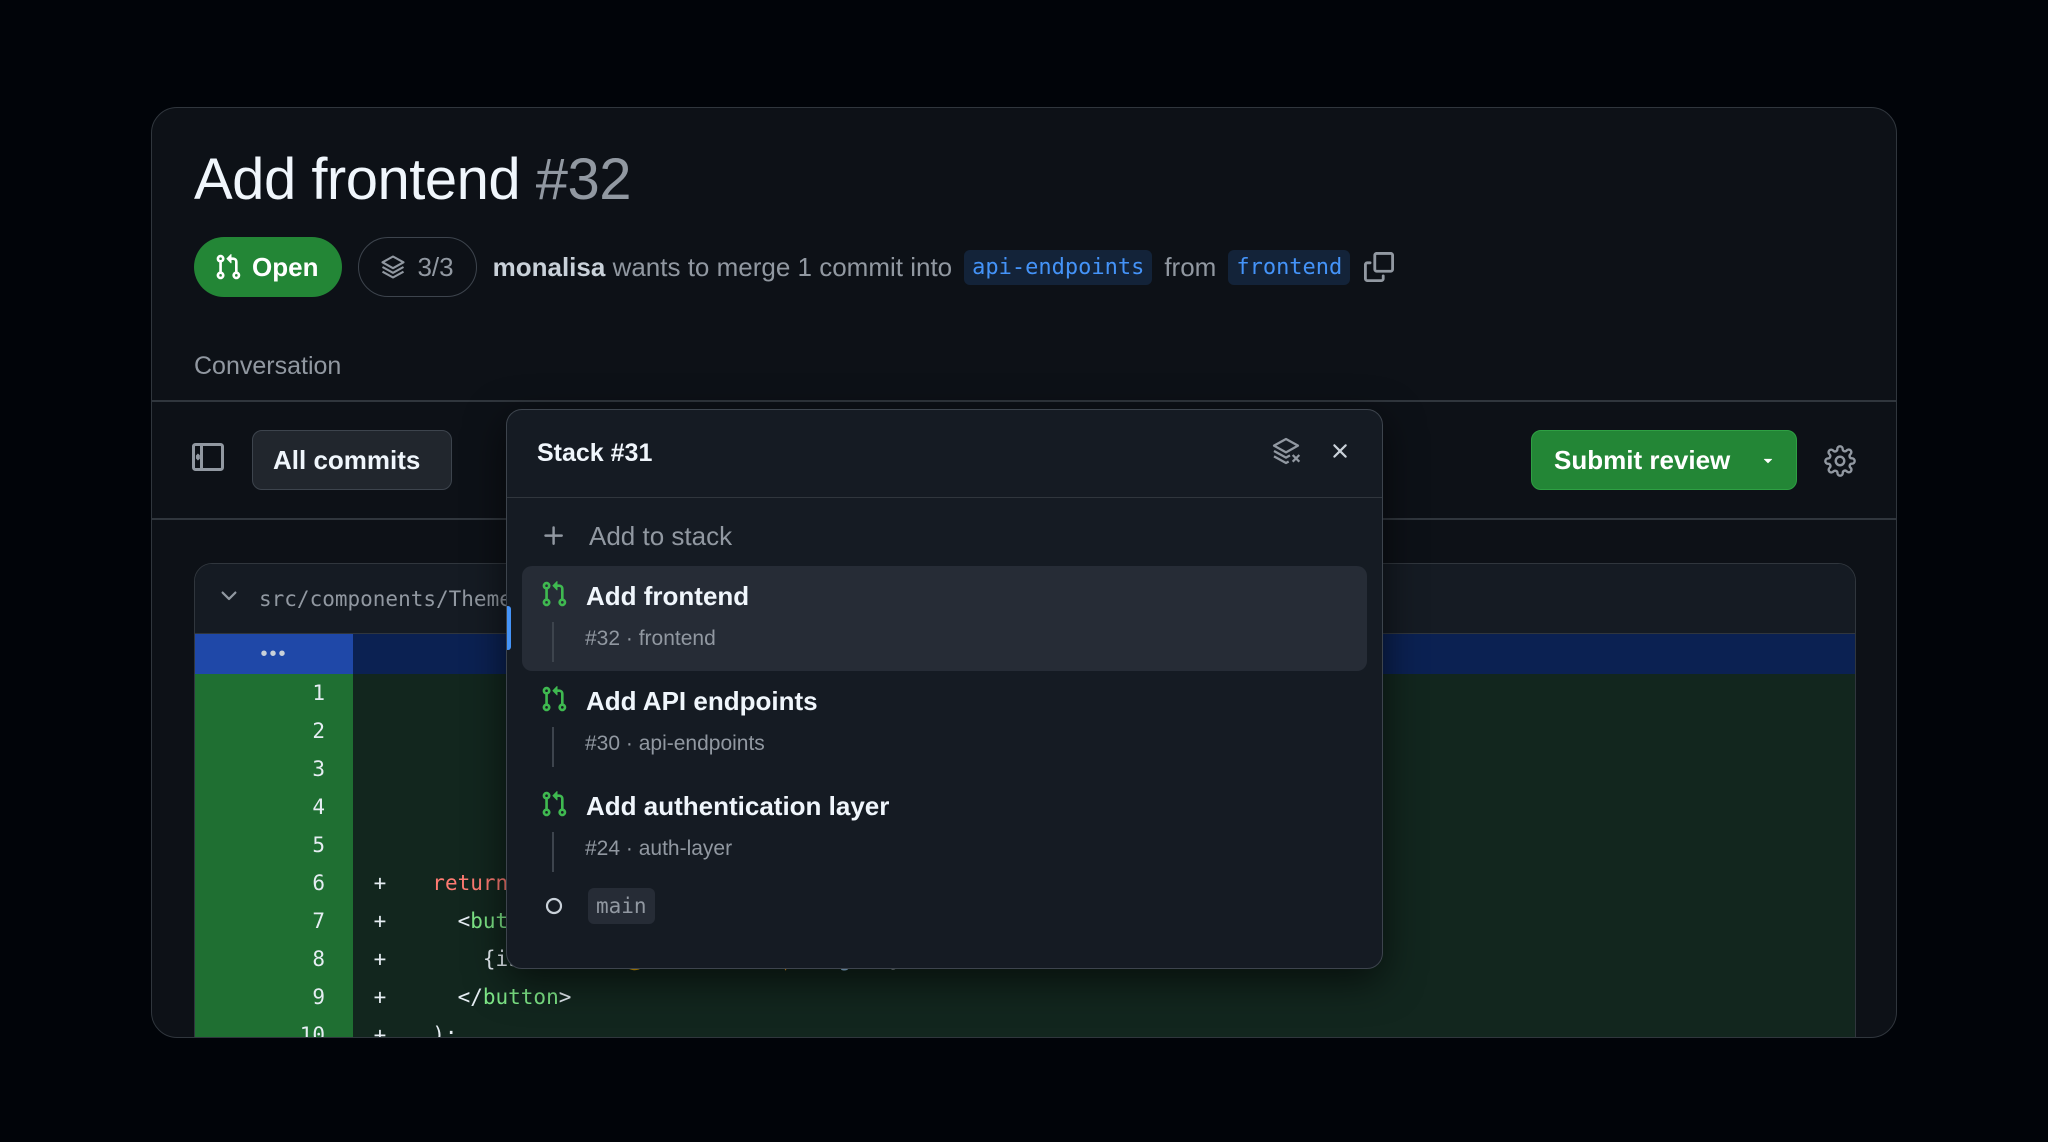 The image size is (2048, 1142). Describe the element at coordinates (274, 769) in the screenshot. I see `line-number: 3` at that location.